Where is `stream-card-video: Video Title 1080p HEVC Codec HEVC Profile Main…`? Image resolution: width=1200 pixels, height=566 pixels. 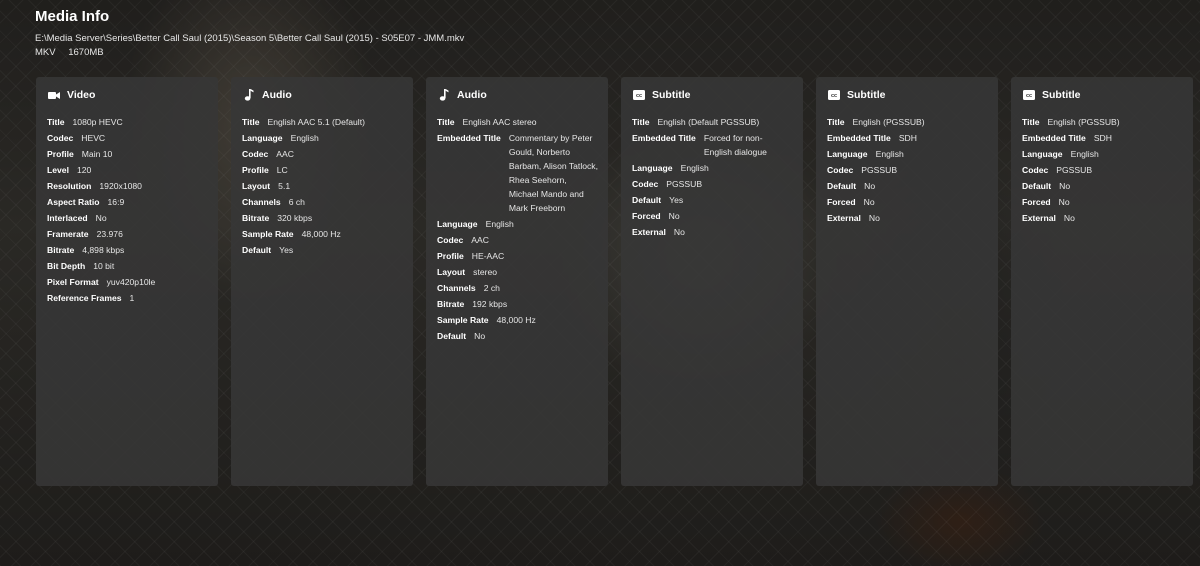 stream-card-video: Video Title 1080p HEVC Codec HEVC Profile Main… is located at coordinates (127, 281).